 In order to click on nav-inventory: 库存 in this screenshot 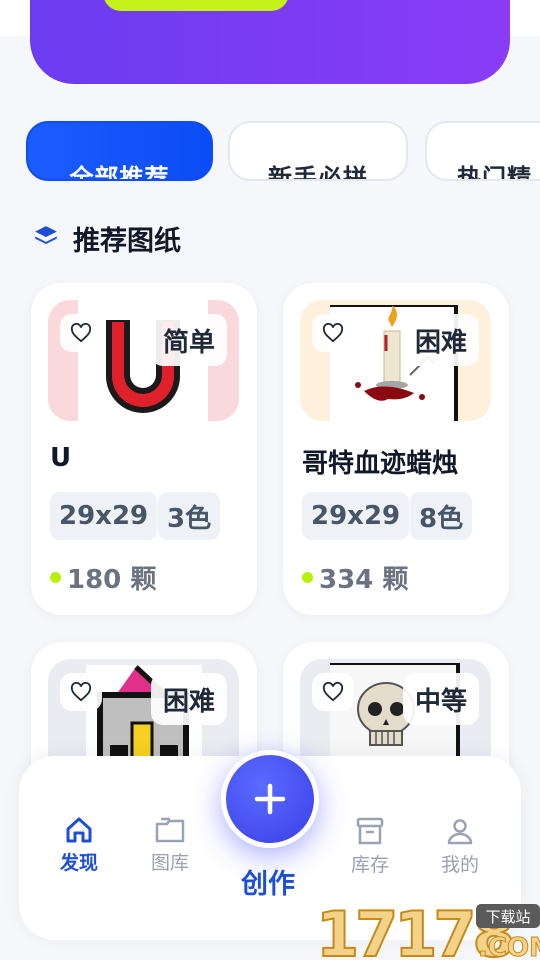, I will do `click(370, 846)`.